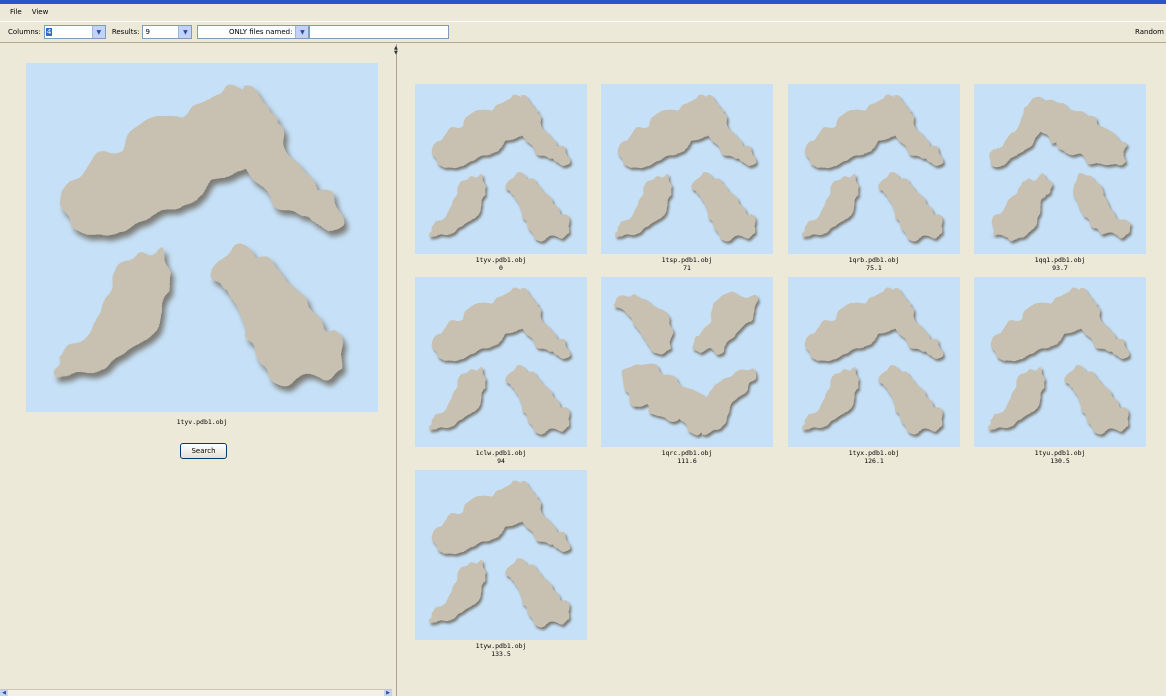  Describe the element at coordinates (1060, 260) in the screenshot. I see `result-filename: 1qq1.pdb1.obj` at that location.